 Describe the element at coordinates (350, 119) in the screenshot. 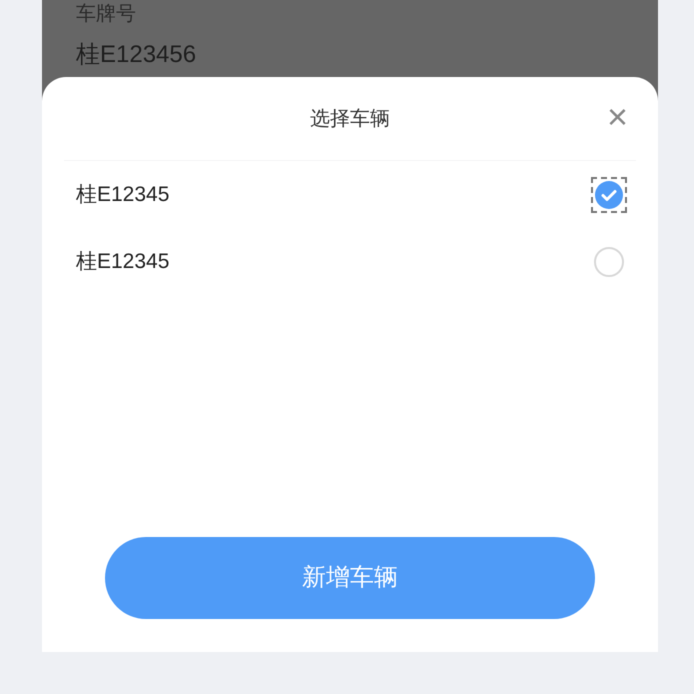

I see `sheet-title: 选择车辆` at that location.